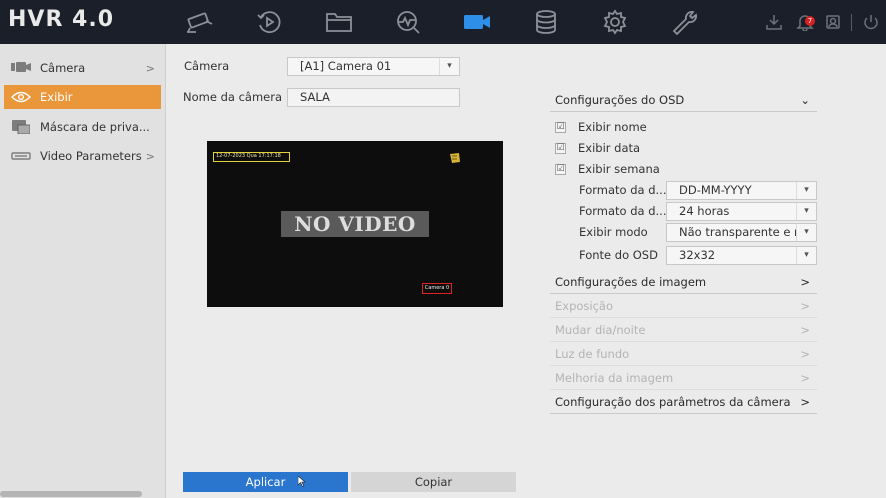  I want to click on date-format-select: DD-MM-YYYY ▾, so click(741, 190).